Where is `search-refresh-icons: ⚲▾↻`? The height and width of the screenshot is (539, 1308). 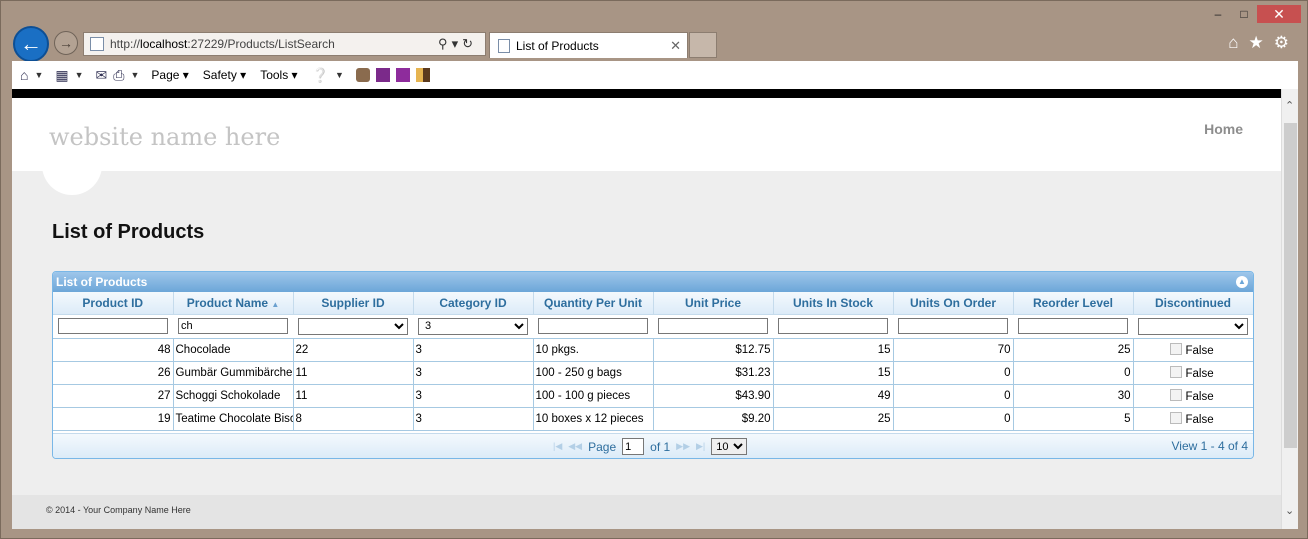
search-refresh-icons: ⚲▾↻ is located at coordinates (461, 44).